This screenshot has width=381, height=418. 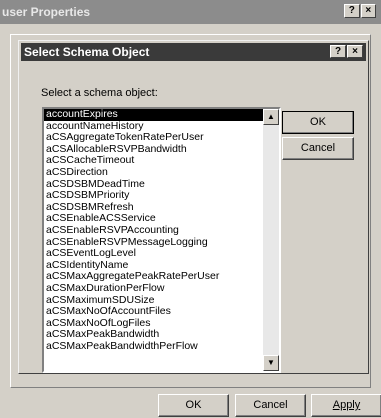 What do you see at coordinates (193, 405) in the screenshot?
I see `properties-ok-button: OK` at bounding box center [193, 405].